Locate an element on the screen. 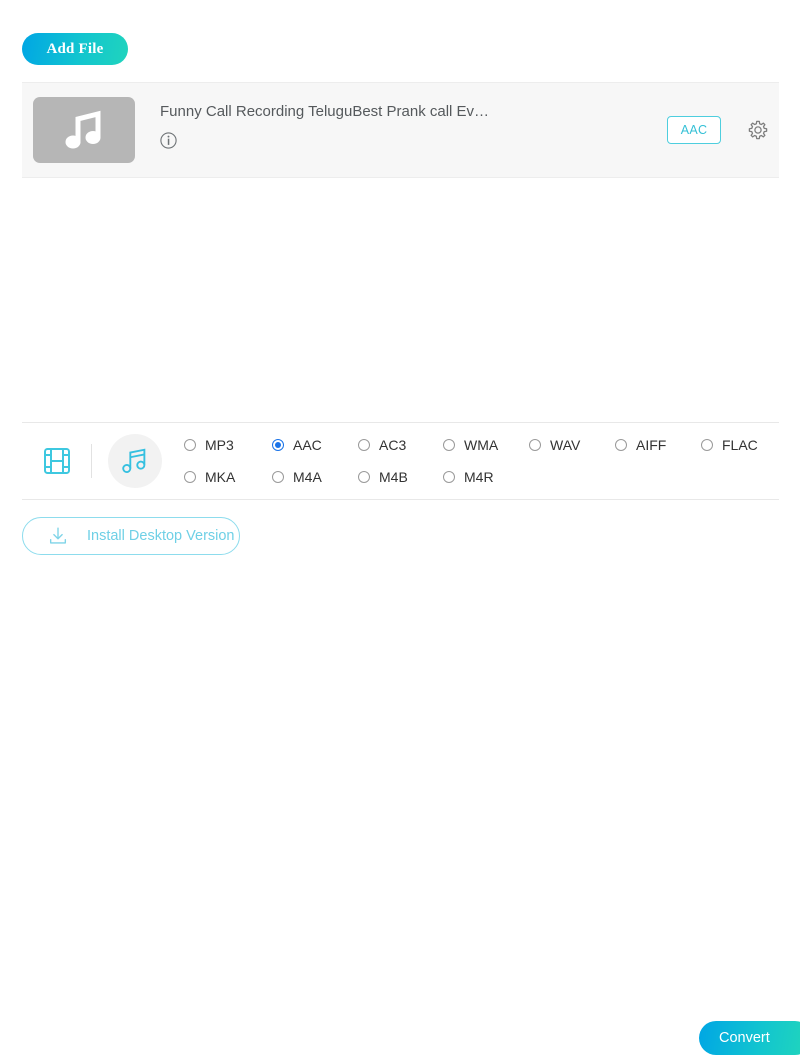 This screenshot has height=1055, width=800. audio-formats-tab is located at coordinates (135, 461).